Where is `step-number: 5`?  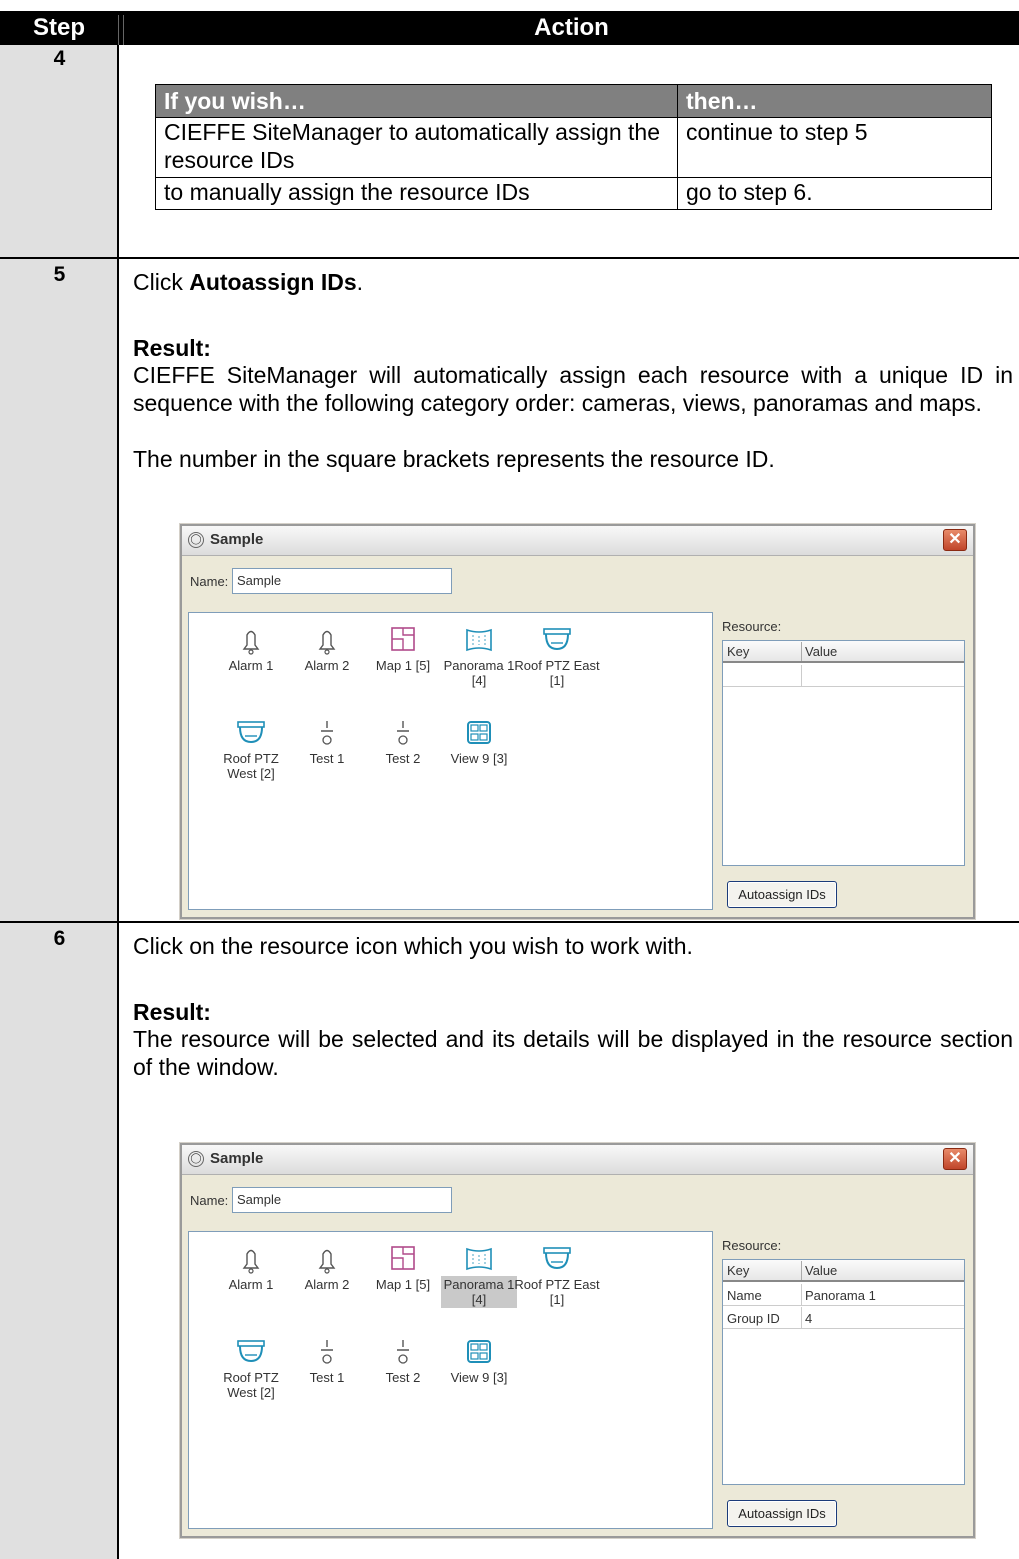 step-number: 5 is located at coordinates (59, 274).